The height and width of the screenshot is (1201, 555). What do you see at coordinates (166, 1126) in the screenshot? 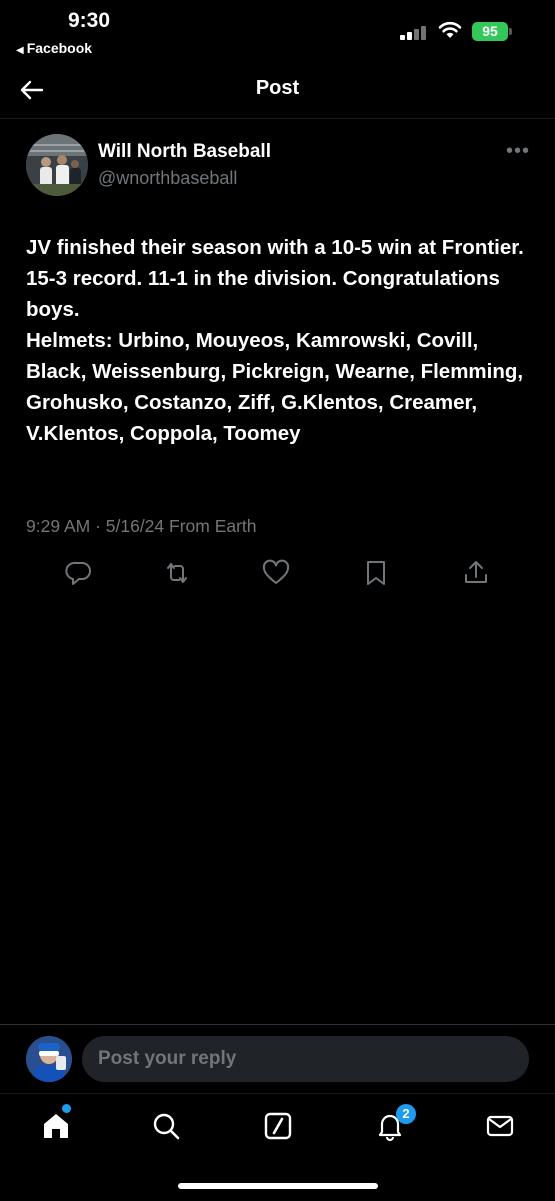
I see `search-icon` at bounding box center [166, 1126].